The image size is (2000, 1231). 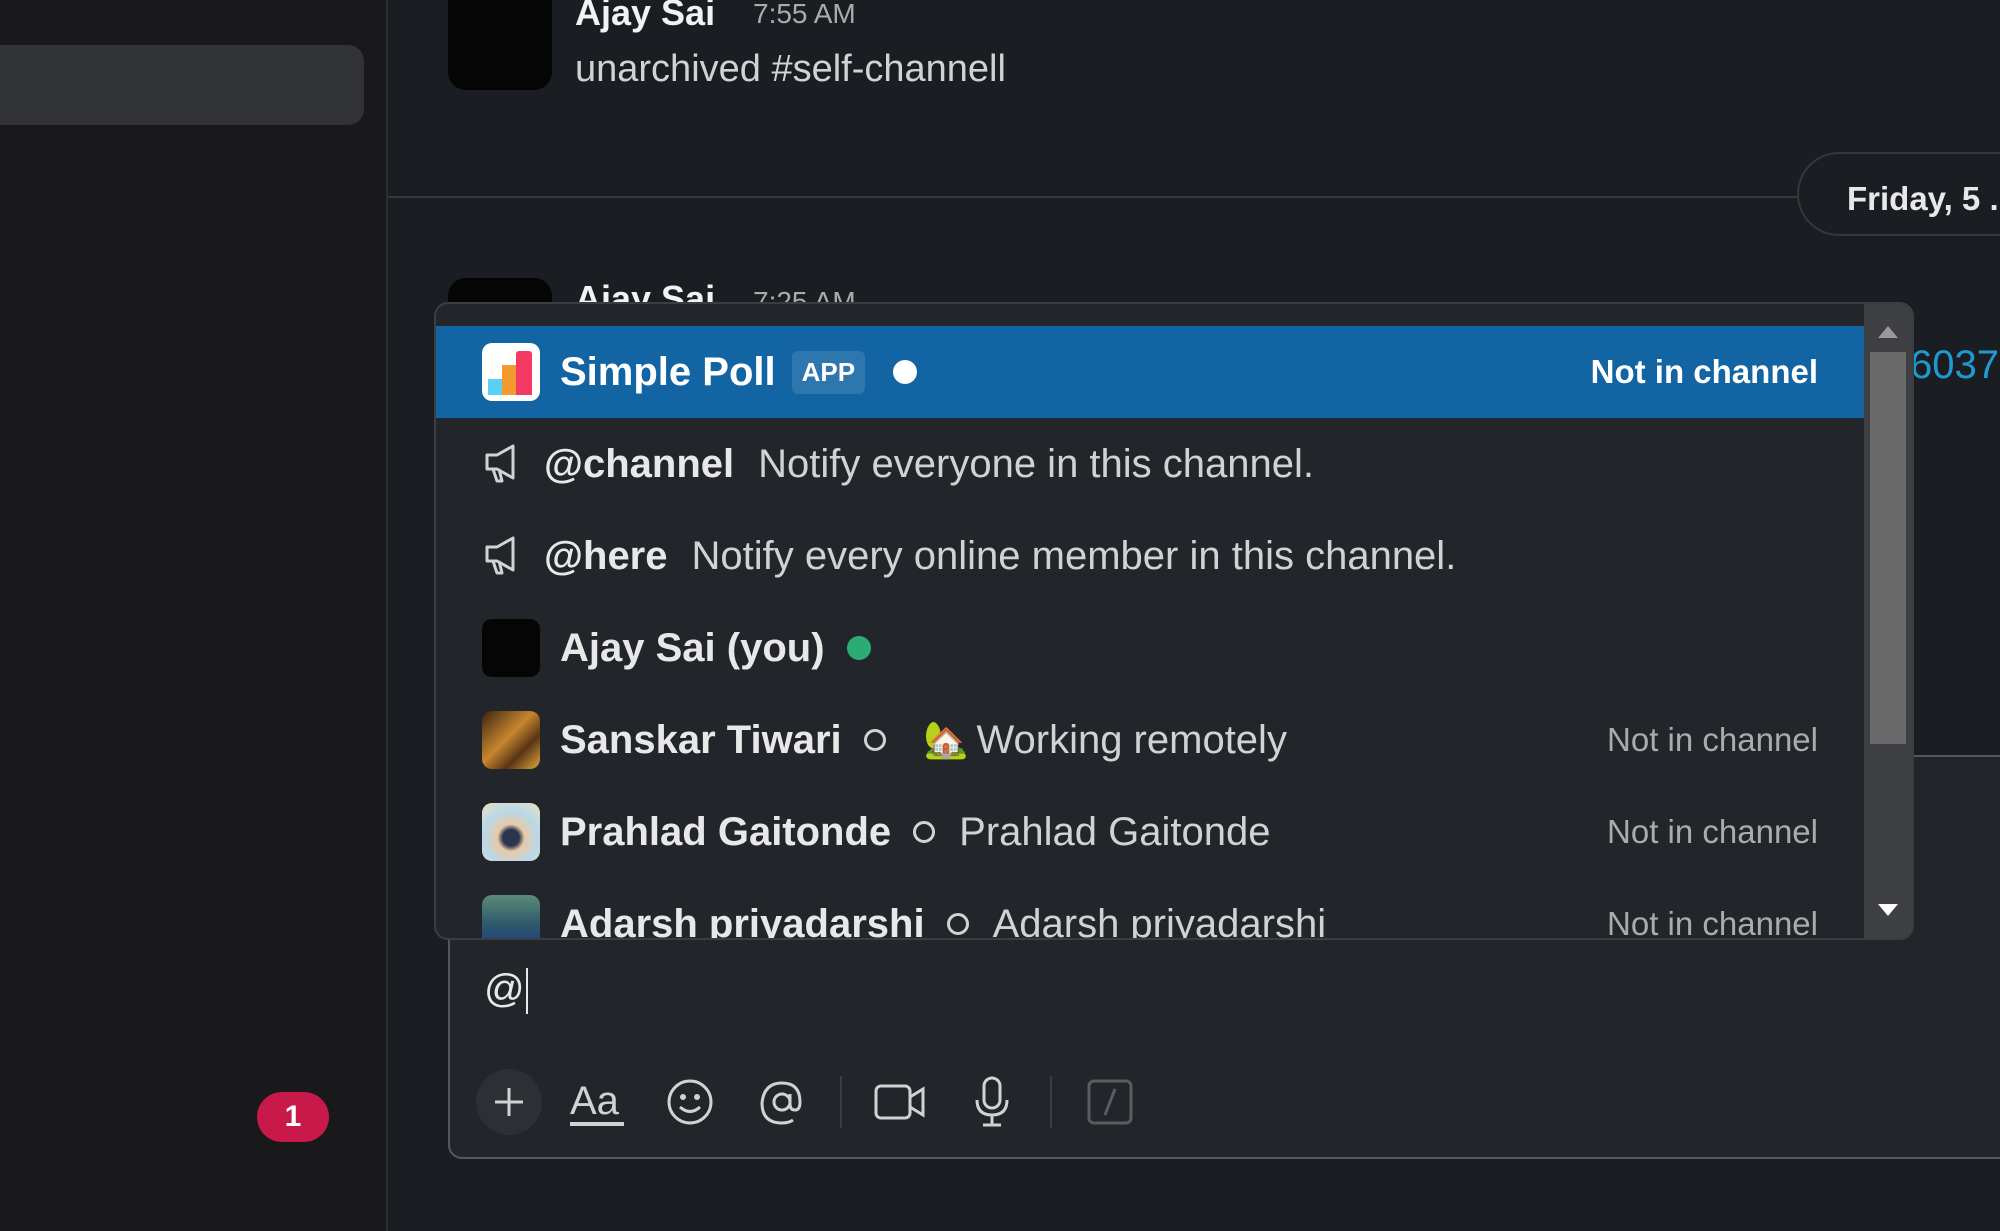 What do you see at coordinates (526, 991) in the screenshot?
I see `text-caret` at bounding box center [526, 991].